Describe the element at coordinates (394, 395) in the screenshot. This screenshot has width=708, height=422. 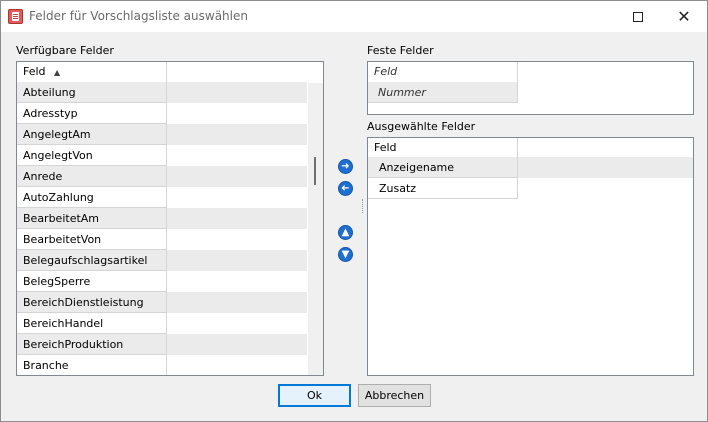
I see `cancel-button: Abbrechen` at that location.